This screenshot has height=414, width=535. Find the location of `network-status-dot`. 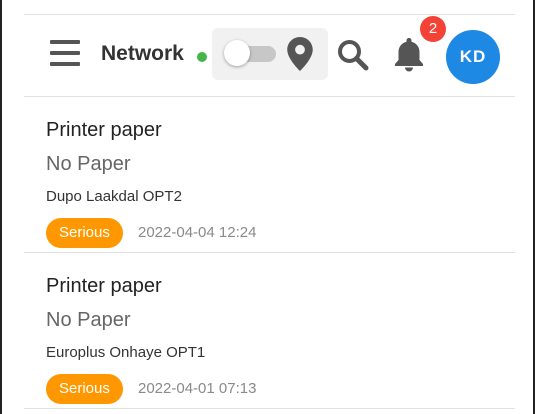

network-status-dot is located at coordinates (202, 57).